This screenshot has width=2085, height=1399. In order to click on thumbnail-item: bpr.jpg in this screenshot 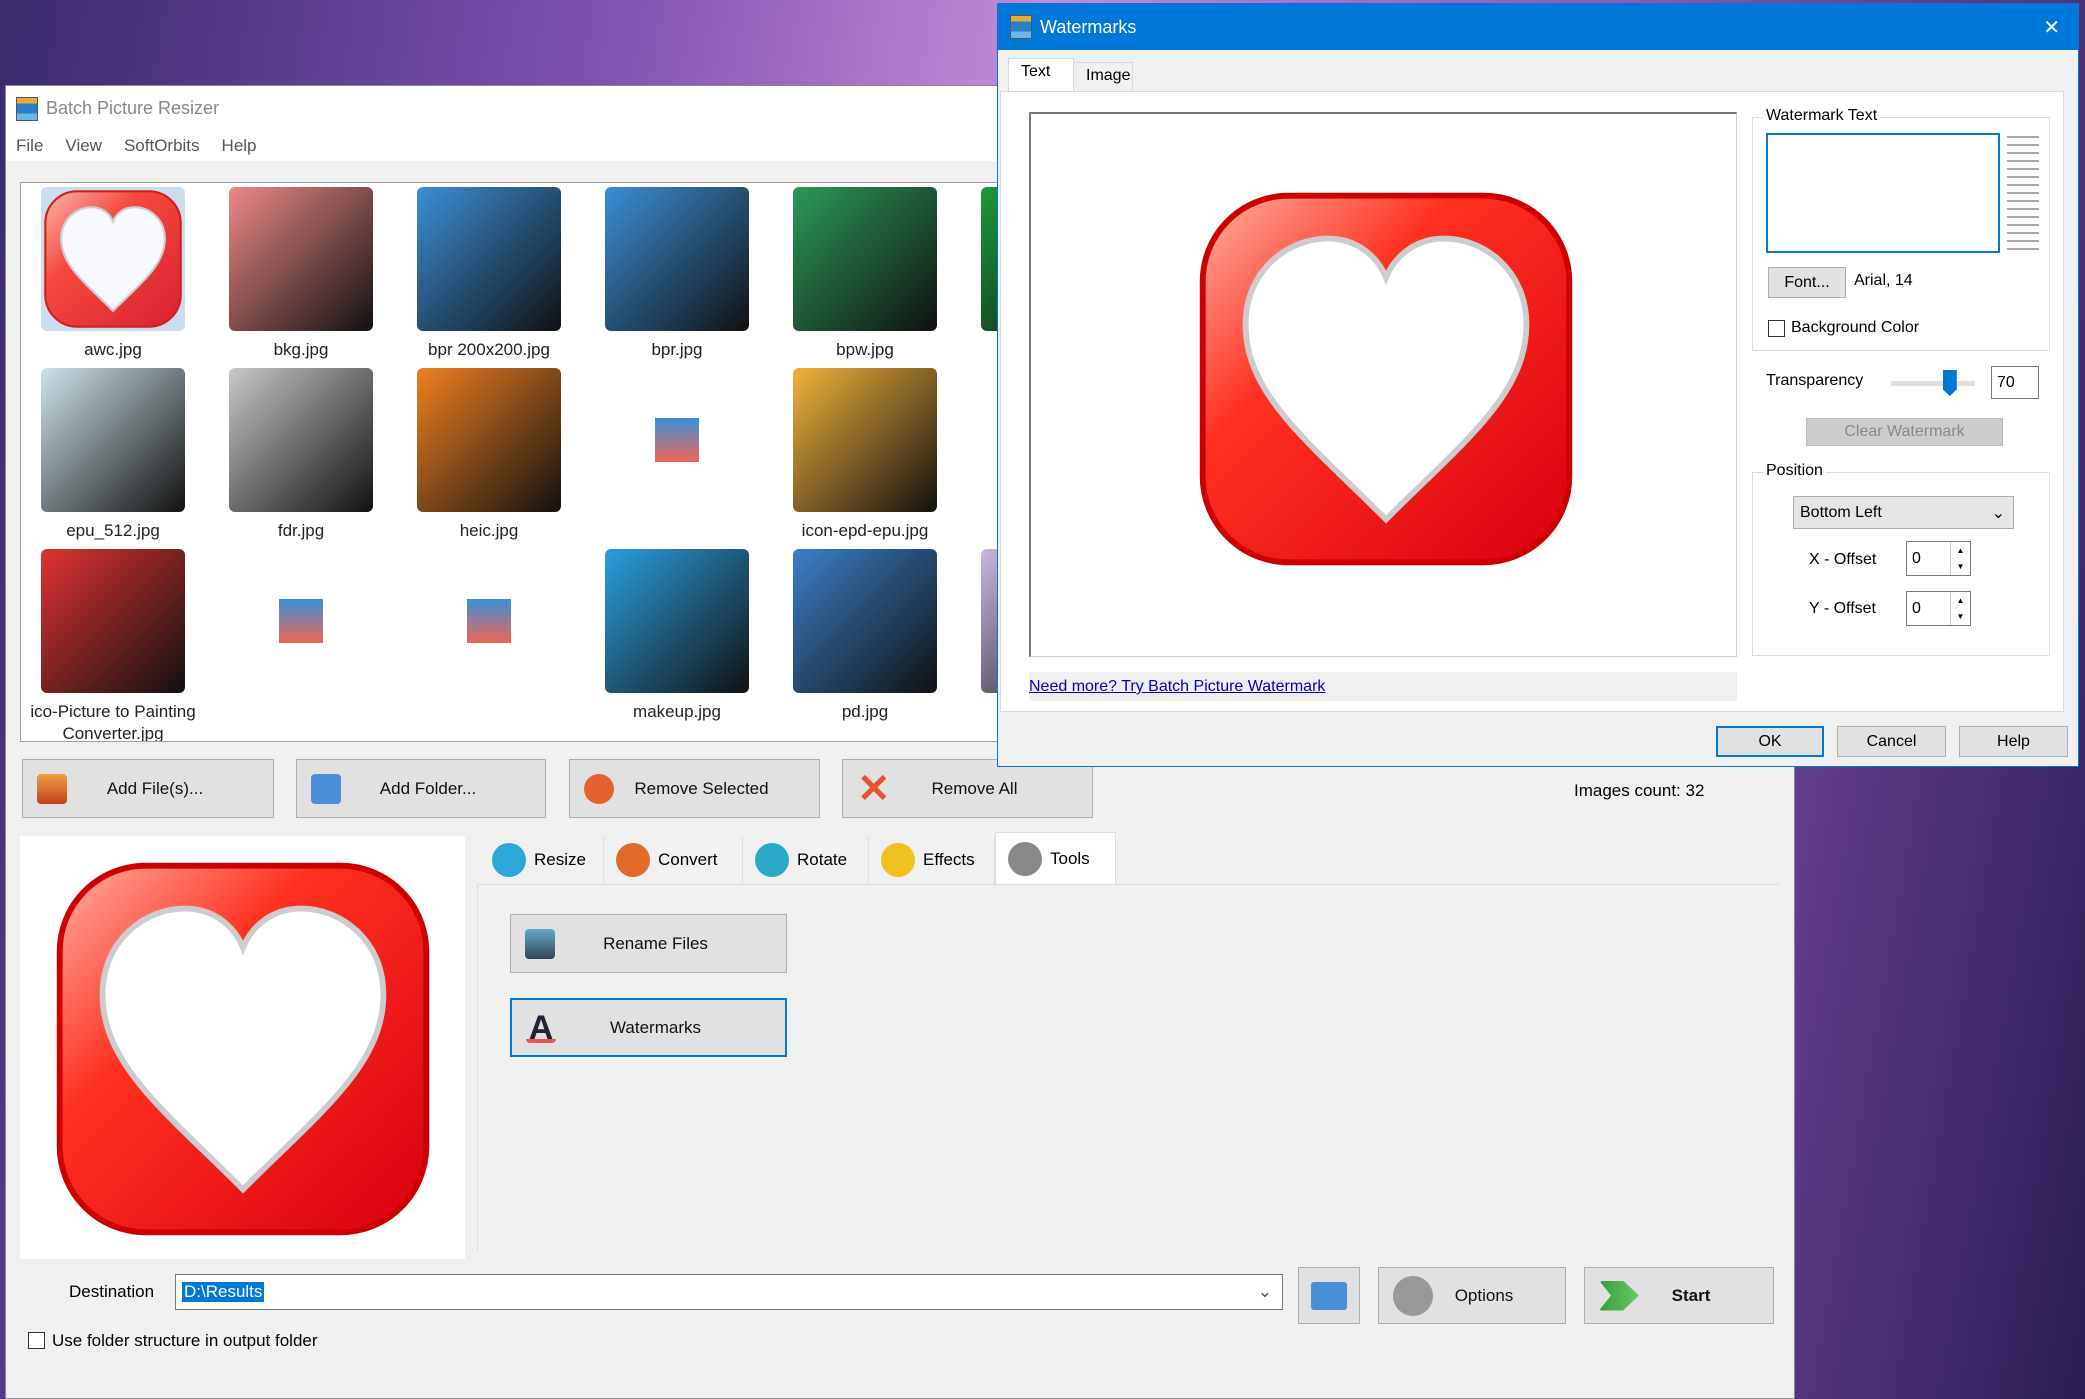, I will do `click(677, 274)`.